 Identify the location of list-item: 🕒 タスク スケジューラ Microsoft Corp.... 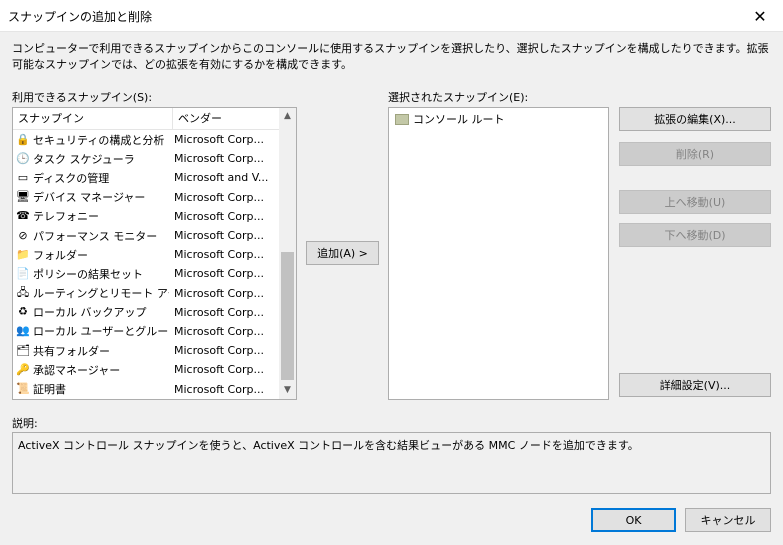
(141, 158).